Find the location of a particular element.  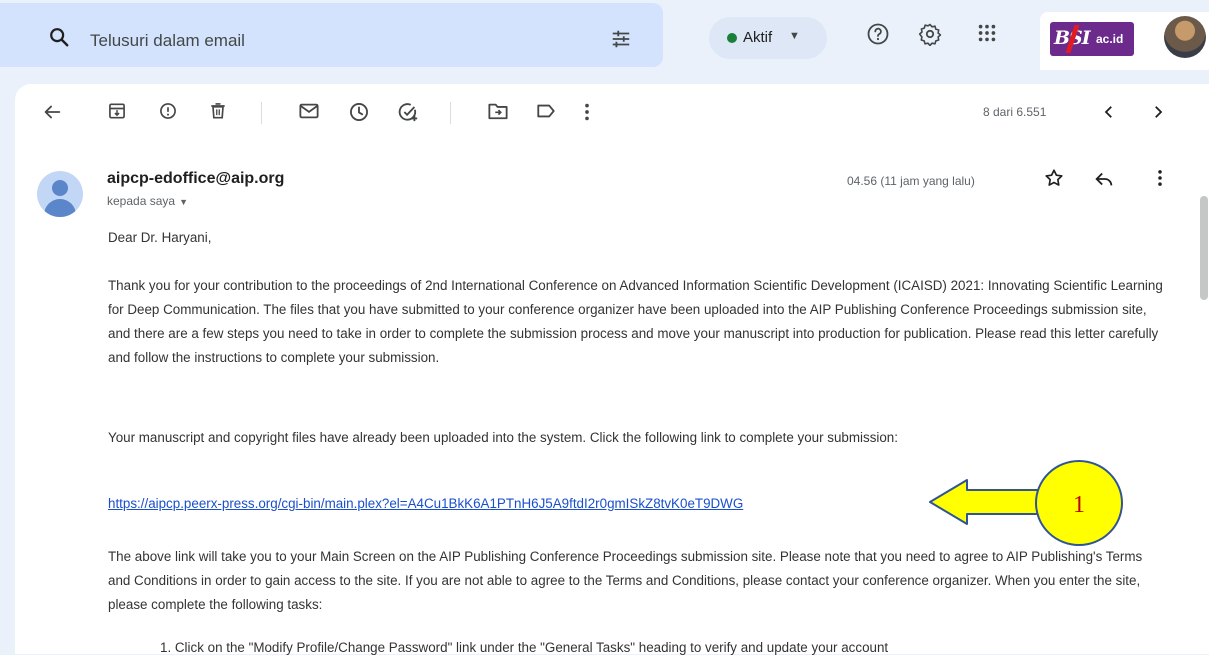

annotation-overlay: 1 is located at coordinates (1026, 503).